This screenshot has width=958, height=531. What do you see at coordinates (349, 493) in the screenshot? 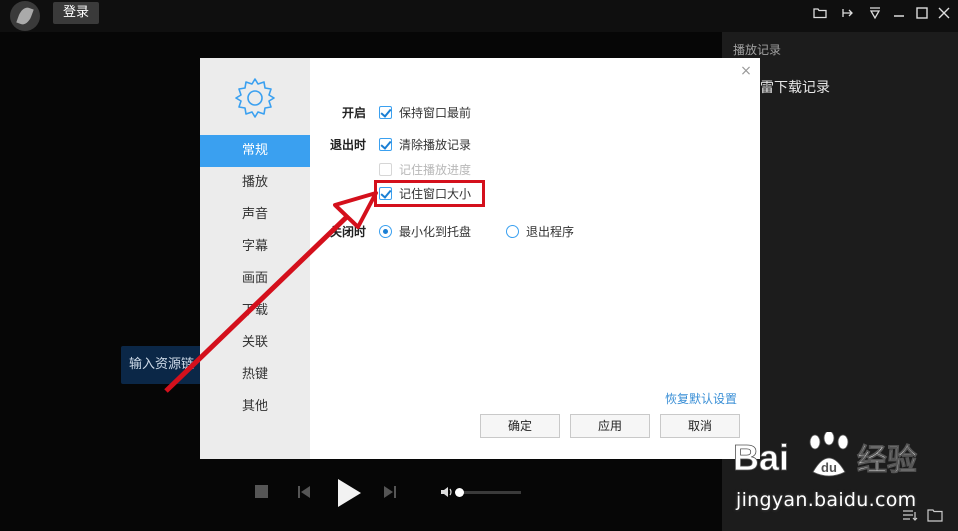
I see `play-icon` at bounding box center [349, 493].